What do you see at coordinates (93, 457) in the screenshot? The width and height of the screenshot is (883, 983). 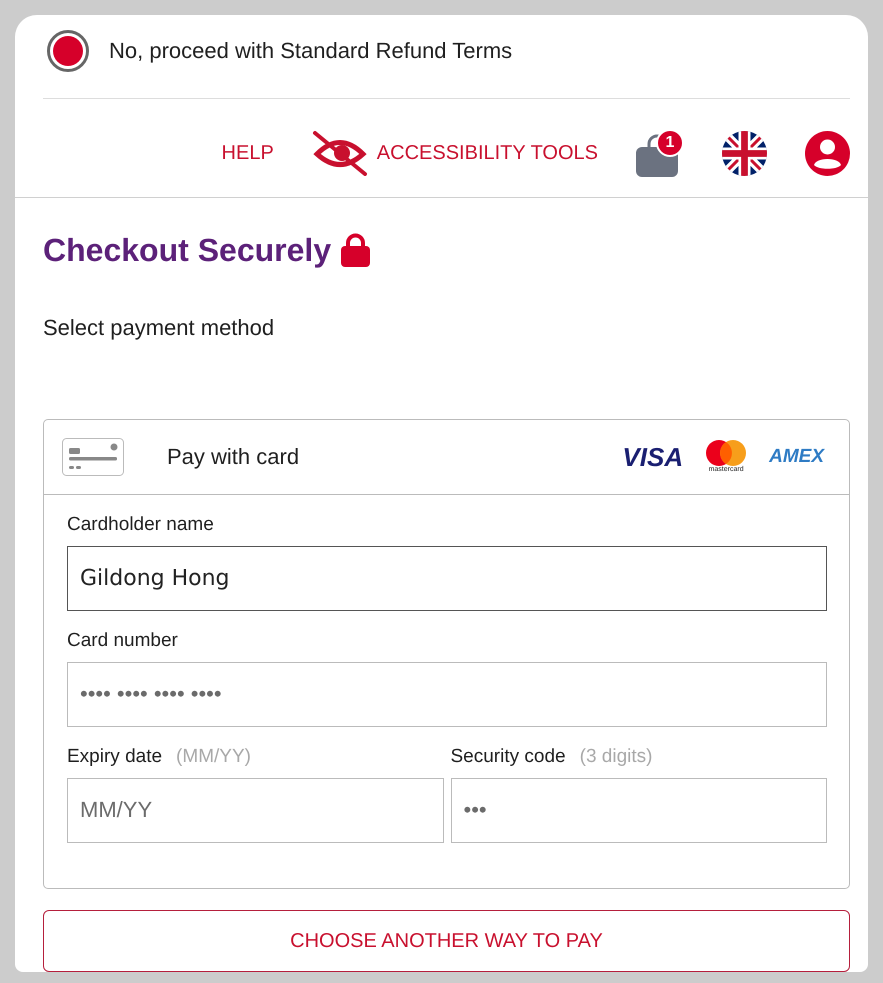 I see `credit-card-icon` at bounding box center [93, 457].